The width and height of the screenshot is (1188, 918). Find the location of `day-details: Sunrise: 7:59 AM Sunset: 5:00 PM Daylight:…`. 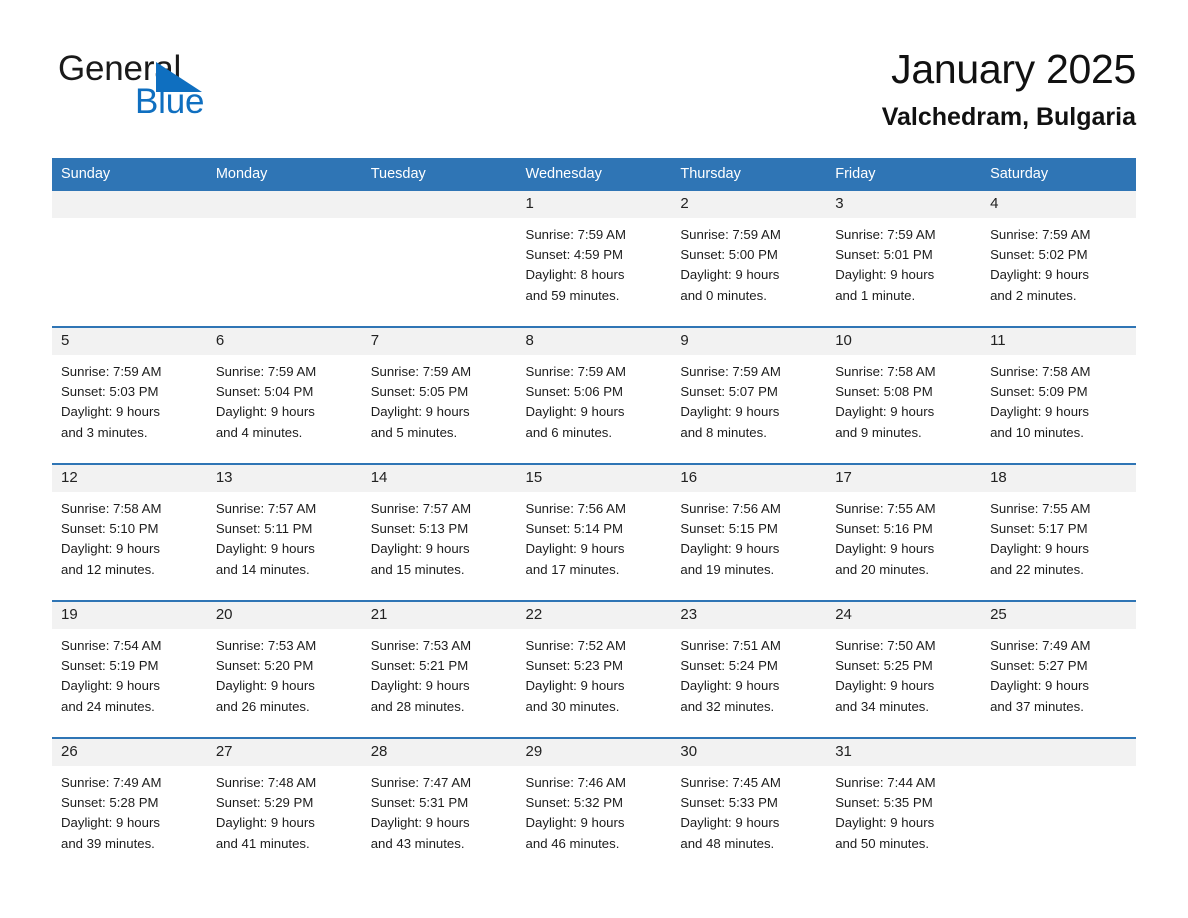

day-details: Sunrise: 7:59 AM Sunset: 5:00 PM Daylight:… is located at coordinates (748, 262).